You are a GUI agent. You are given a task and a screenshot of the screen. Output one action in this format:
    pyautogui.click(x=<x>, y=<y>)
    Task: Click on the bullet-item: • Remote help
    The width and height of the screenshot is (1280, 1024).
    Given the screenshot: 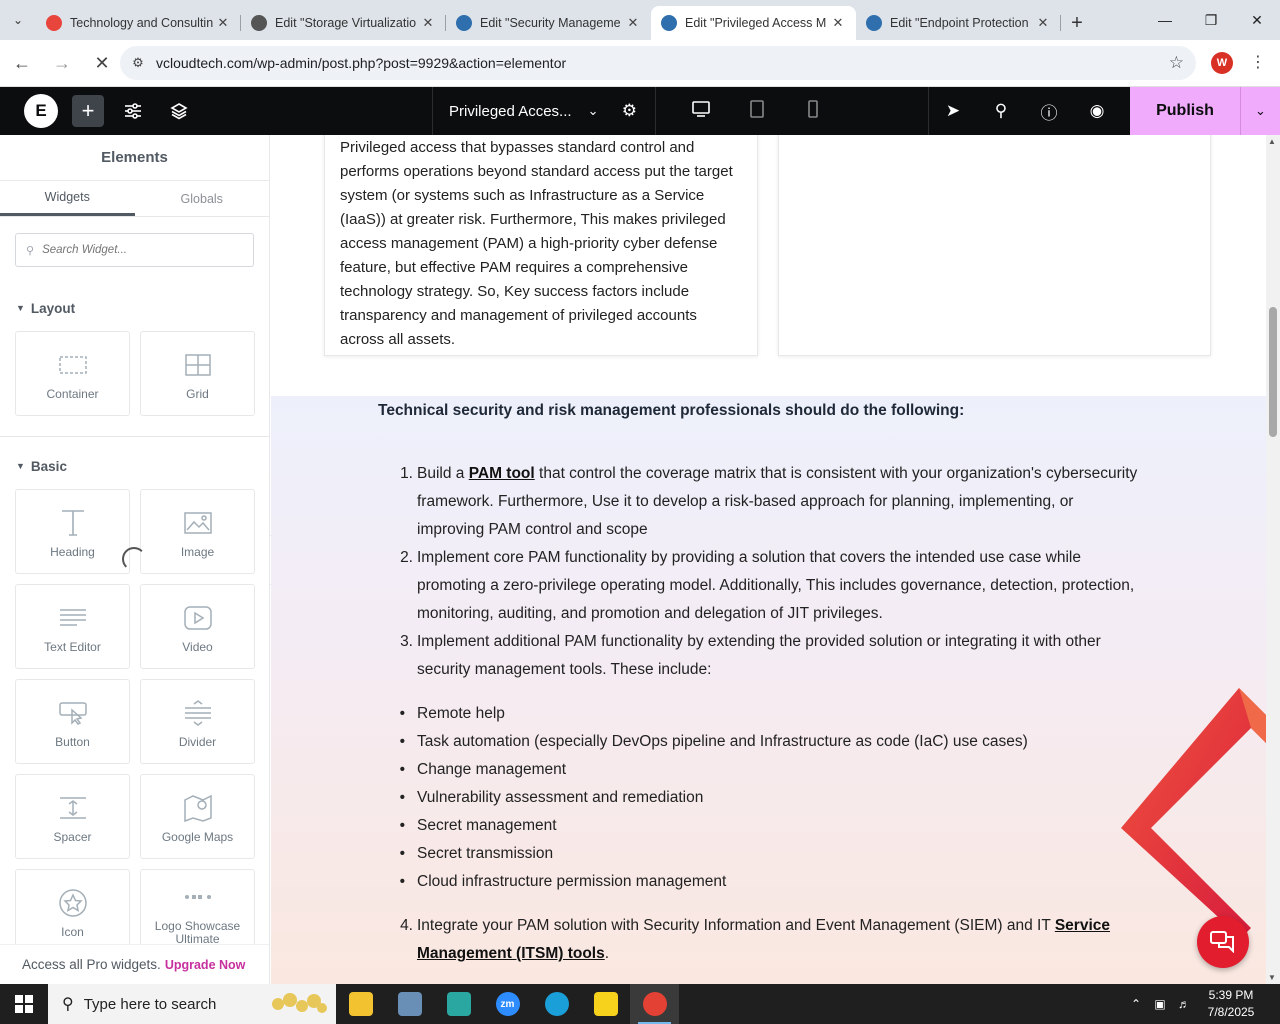 What is the action you would take?
    pyautogui.click(x=758, y=714)
    